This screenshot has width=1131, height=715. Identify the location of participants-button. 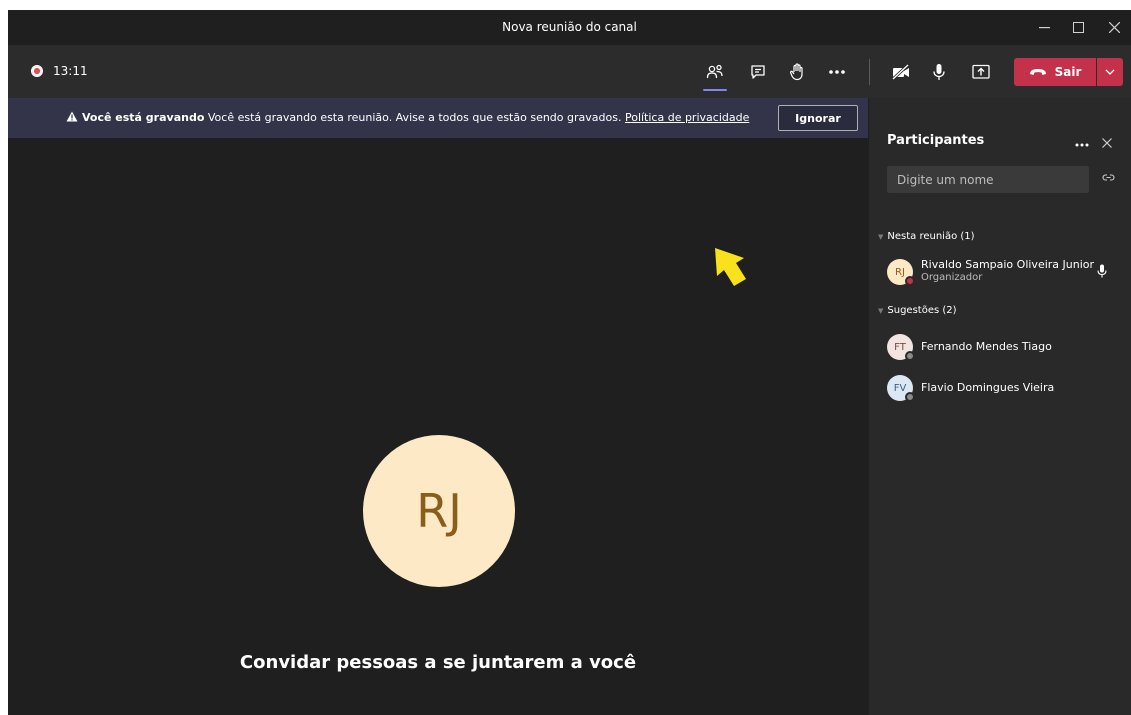
(715, 74).